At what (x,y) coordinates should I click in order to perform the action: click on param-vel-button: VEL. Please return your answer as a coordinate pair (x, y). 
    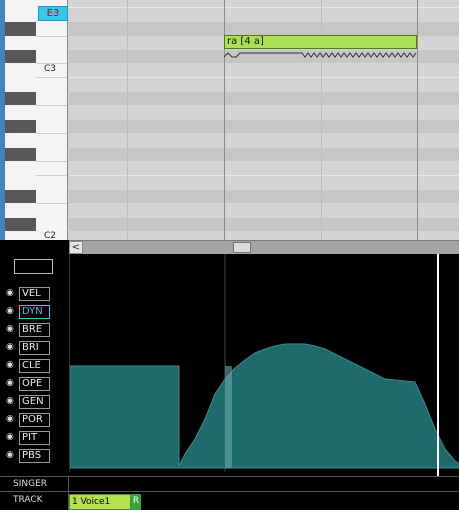
    Looking at the image, I should click on (34, 294).